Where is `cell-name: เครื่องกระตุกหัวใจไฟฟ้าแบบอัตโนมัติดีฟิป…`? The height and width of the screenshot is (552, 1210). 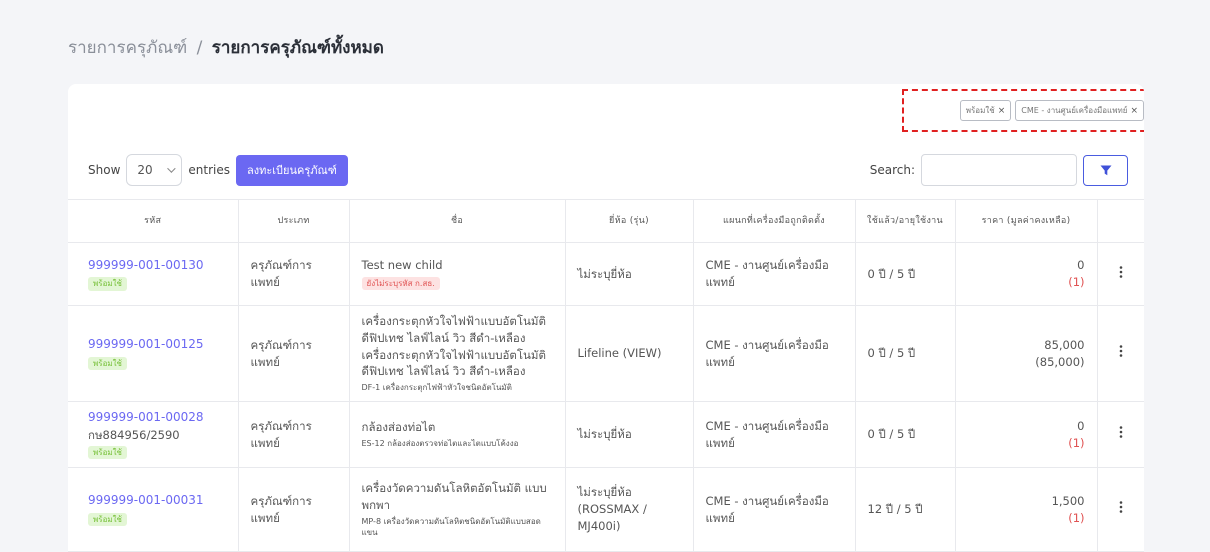 cell-name: เครื่องกระตุกหัวใจไฟฟ้าแบบอัตโนมัติดีฟิป… is located at coordinates (457, 353).